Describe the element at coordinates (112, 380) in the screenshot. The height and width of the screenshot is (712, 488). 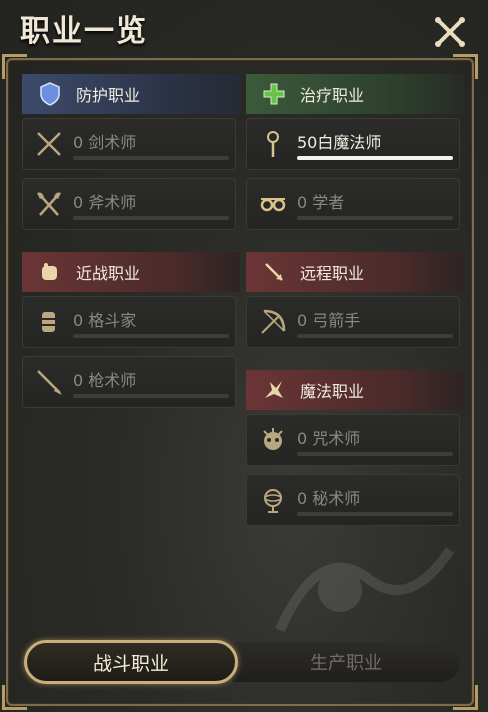
I see `job-name: 枪术师` at that location.